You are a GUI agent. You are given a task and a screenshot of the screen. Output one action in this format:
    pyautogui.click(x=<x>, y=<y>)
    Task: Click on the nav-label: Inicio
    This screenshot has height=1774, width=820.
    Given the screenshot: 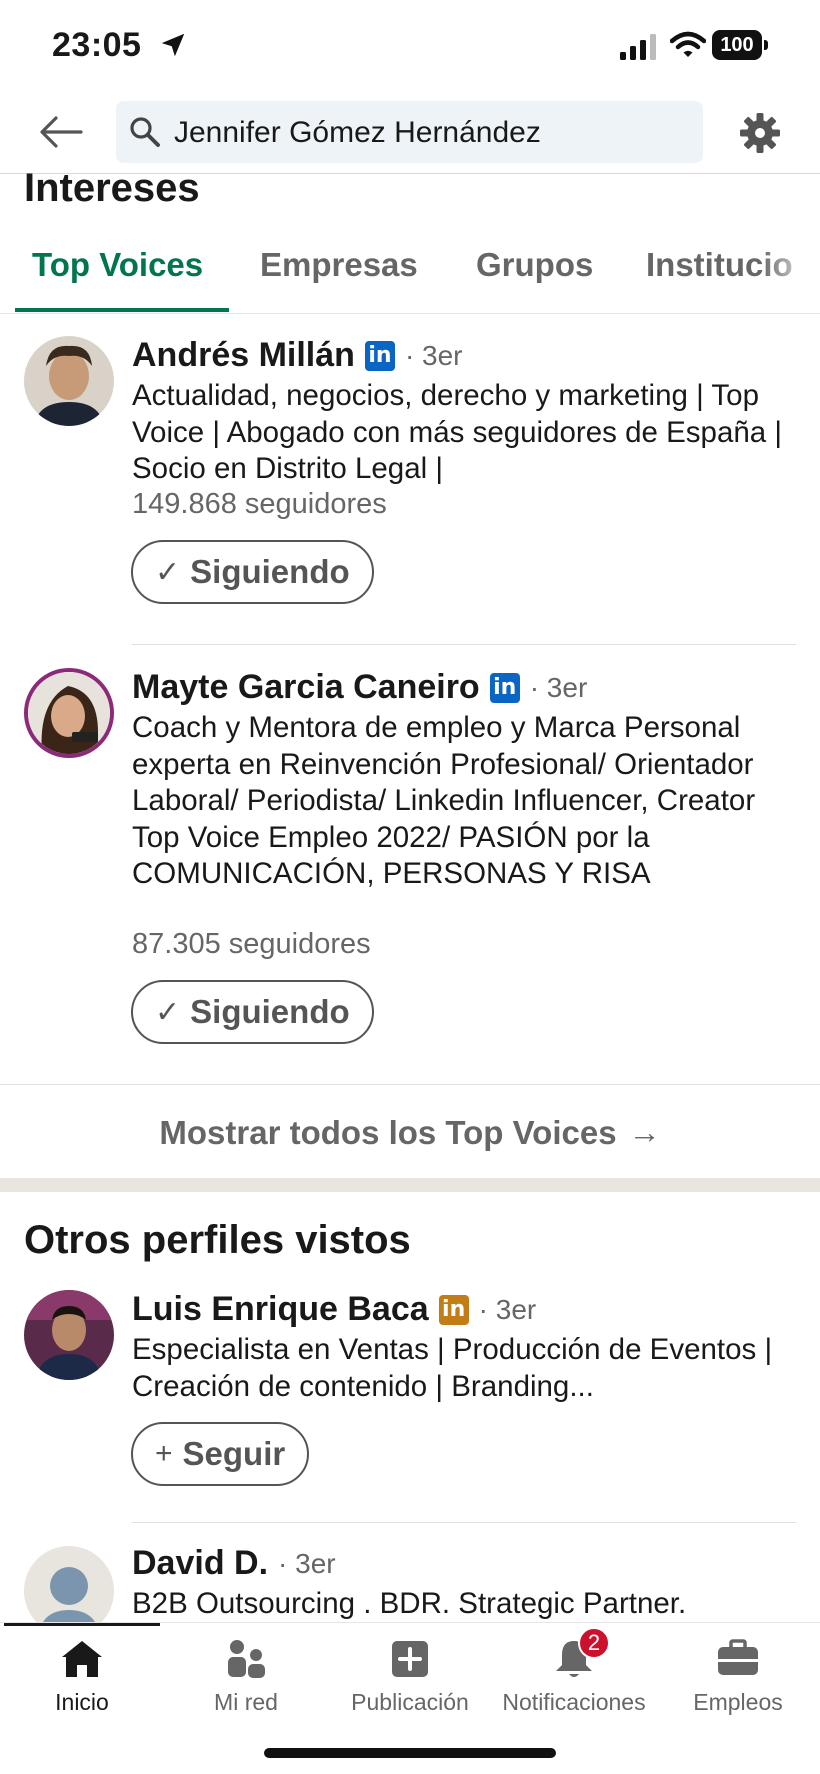 What is the action you would take?
    pyautogui.click(x=82, y=1702)
    